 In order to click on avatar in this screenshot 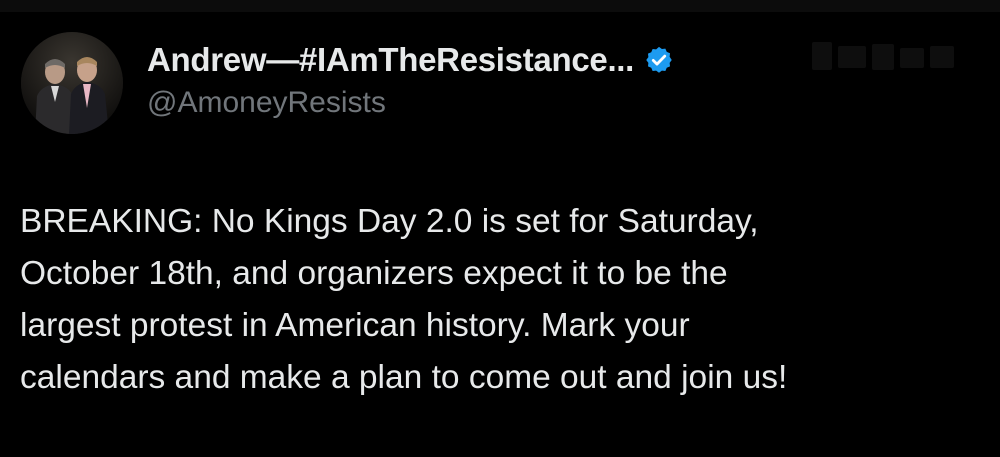, I will do `click(72, 83)`.